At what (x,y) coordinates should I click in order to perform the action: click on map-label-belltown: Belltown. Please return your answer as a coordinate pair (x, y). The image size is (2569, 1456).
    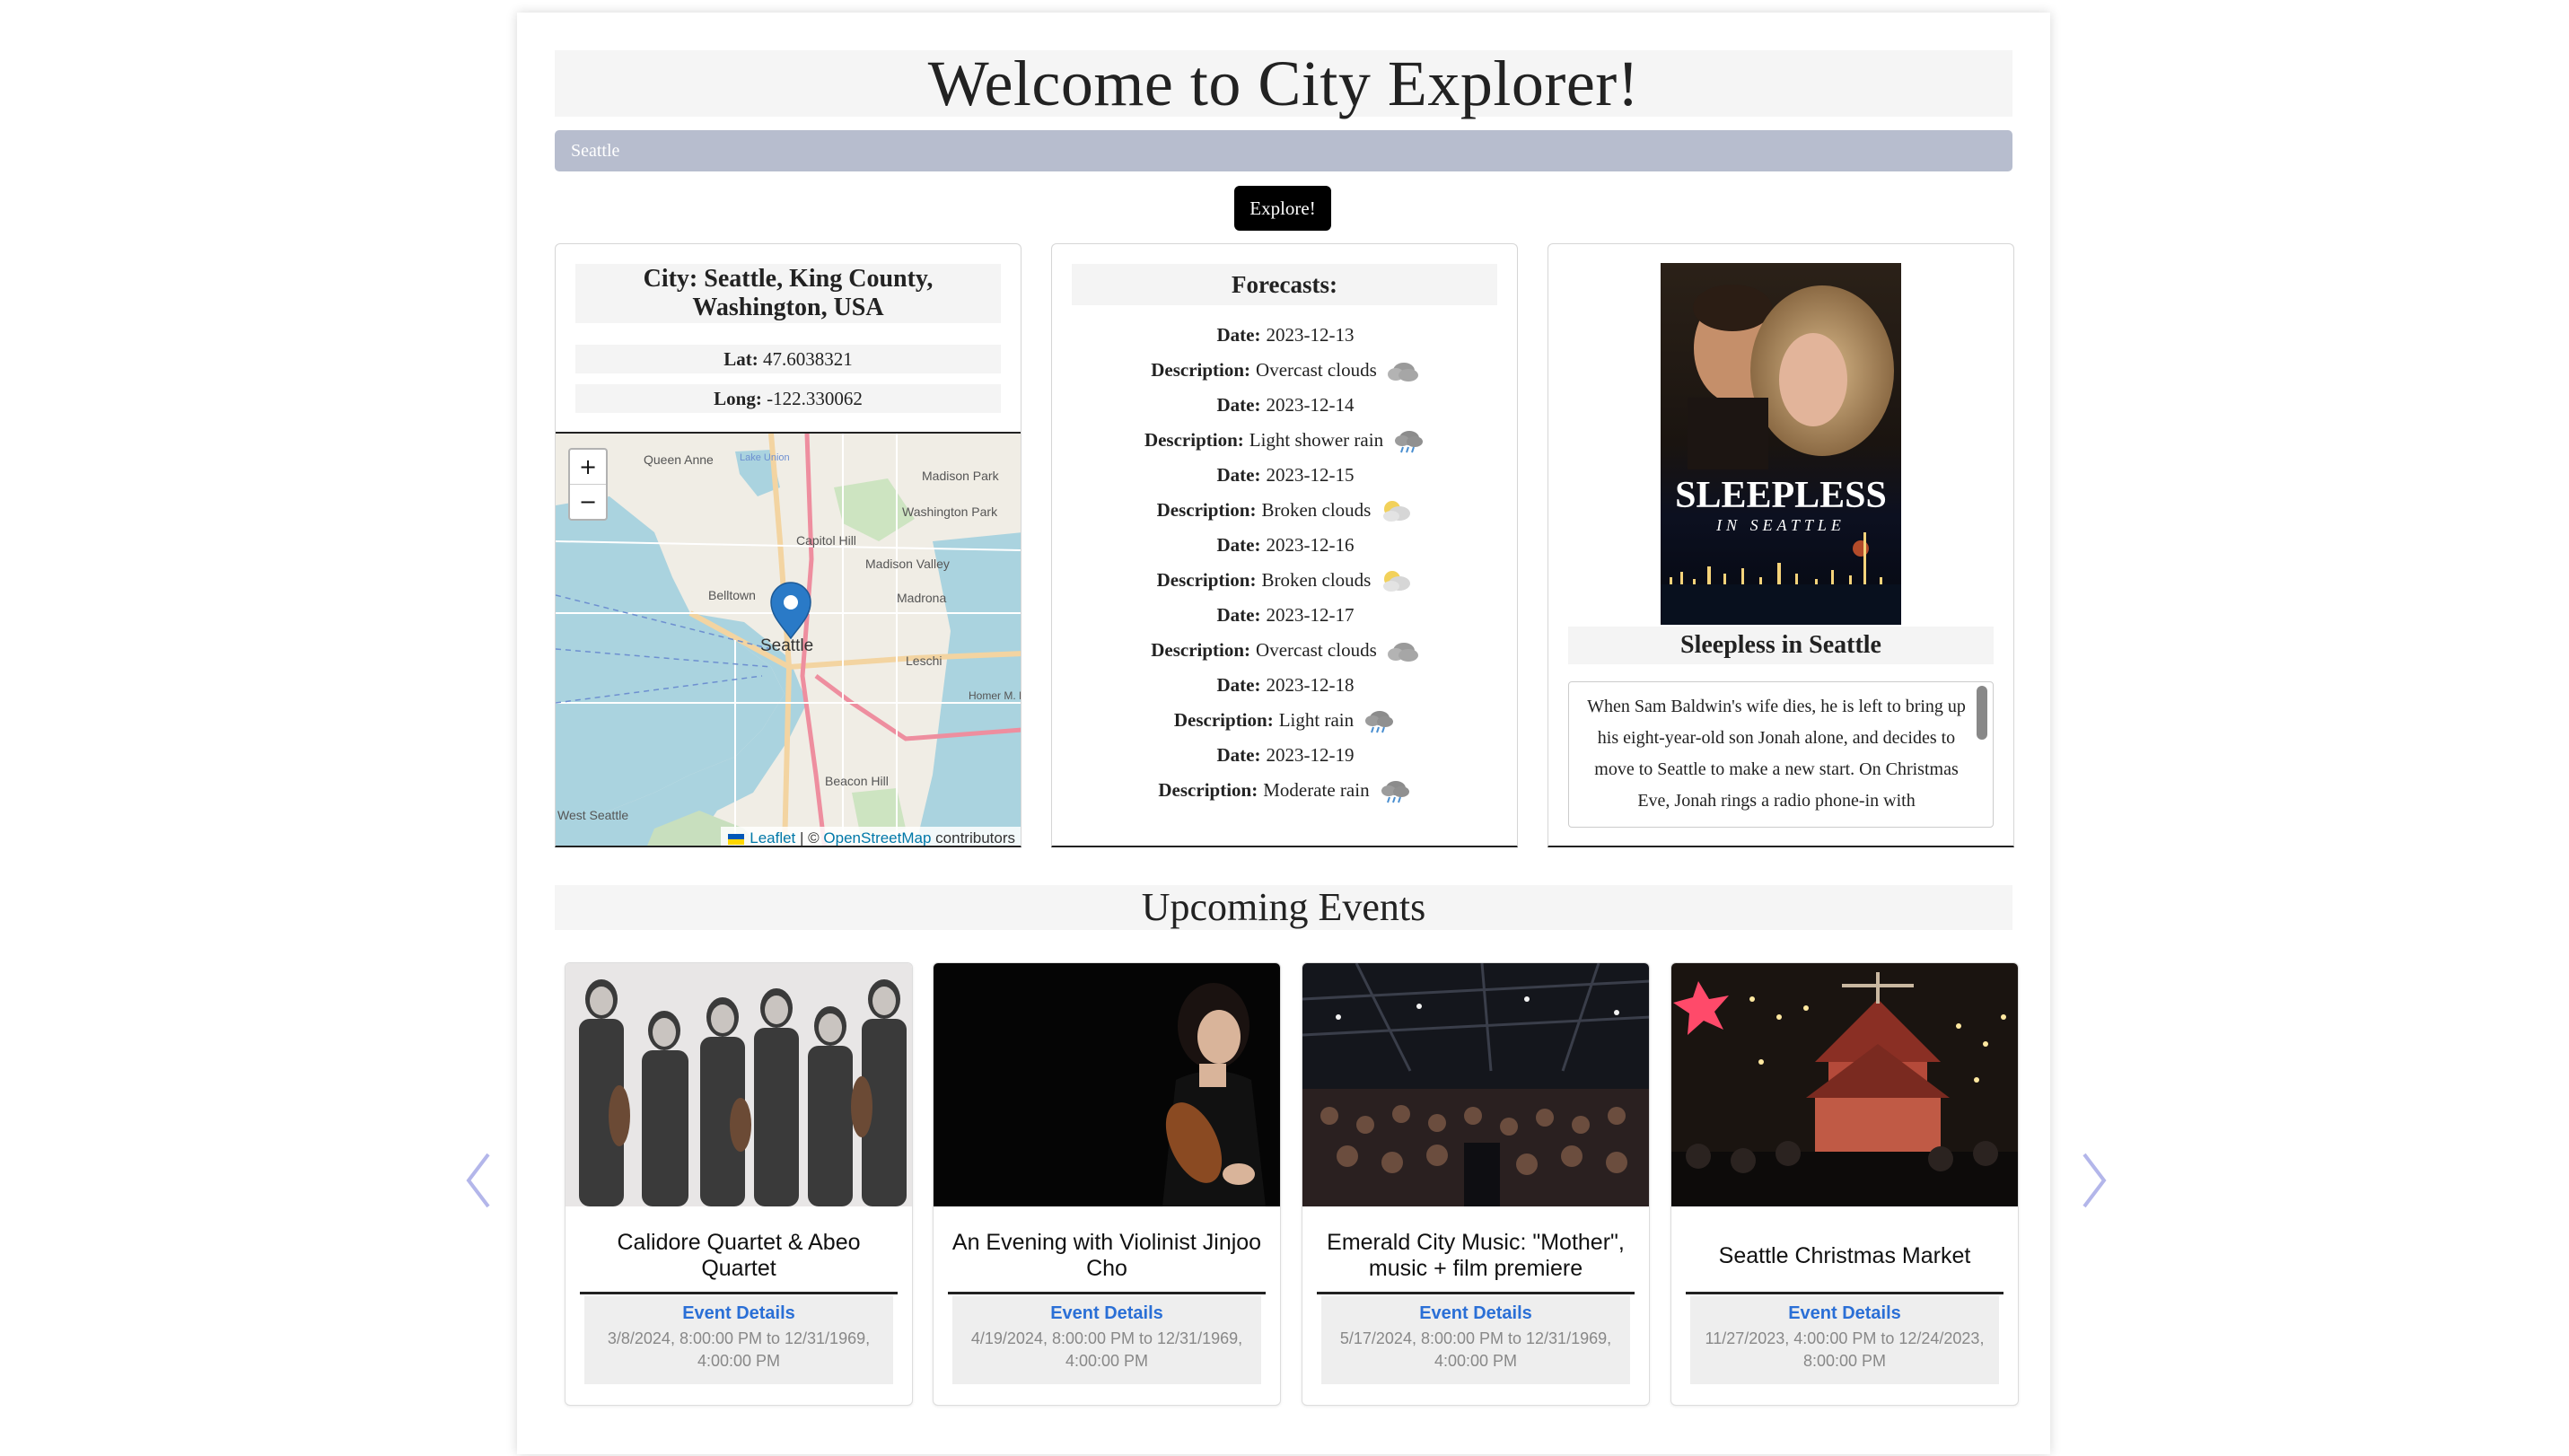
    Looking at the image, I should click on (732, 595).